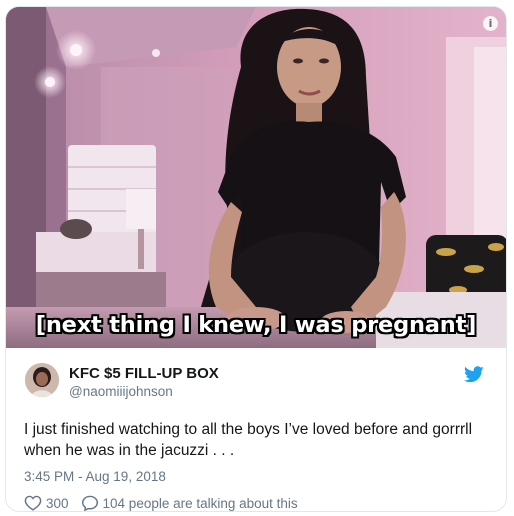  I want to click on twitter-bird-icon, so click(474, 374).